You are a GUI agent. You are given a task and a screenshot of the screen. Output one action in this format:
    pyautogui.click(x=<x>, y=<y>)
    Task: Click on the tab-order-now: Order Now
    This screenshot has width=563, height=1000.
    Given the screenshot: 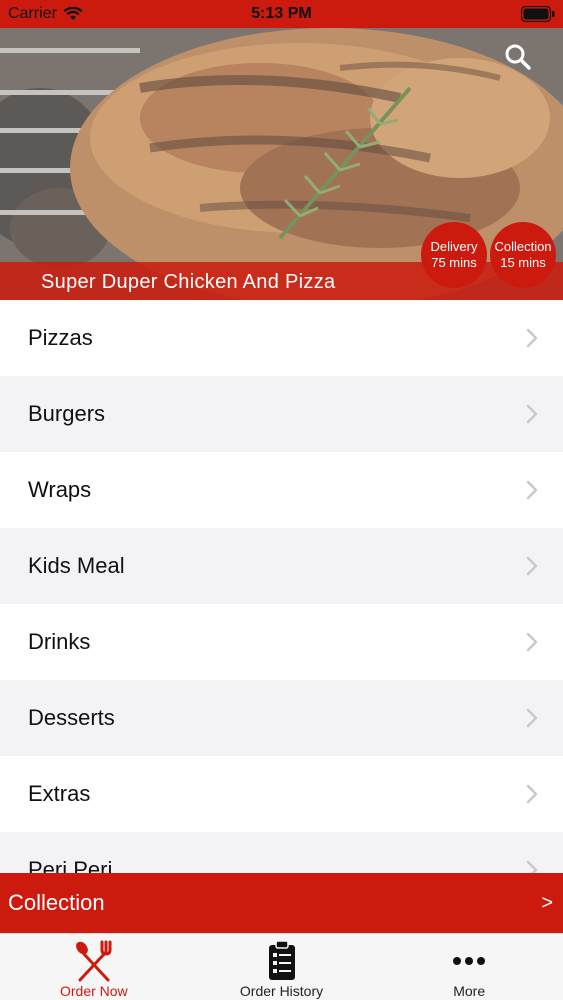 What is the action you would take?
    pyautogui.click(x=94, y=967)
    